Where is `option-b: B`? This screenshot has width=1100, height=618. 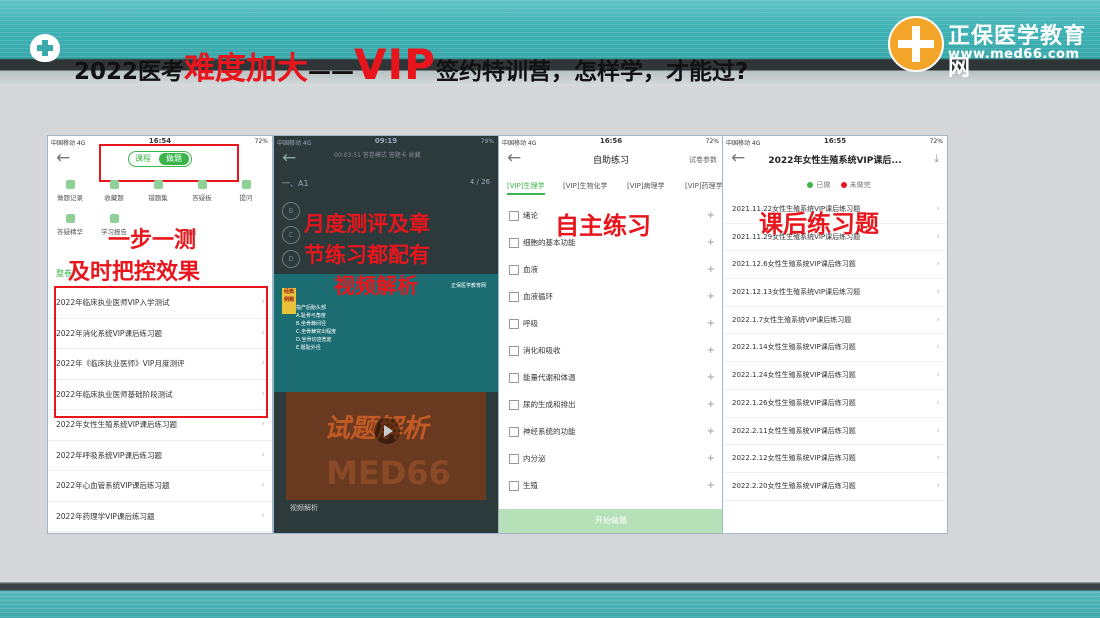
option-b: B is located at coordinates (291, 211).